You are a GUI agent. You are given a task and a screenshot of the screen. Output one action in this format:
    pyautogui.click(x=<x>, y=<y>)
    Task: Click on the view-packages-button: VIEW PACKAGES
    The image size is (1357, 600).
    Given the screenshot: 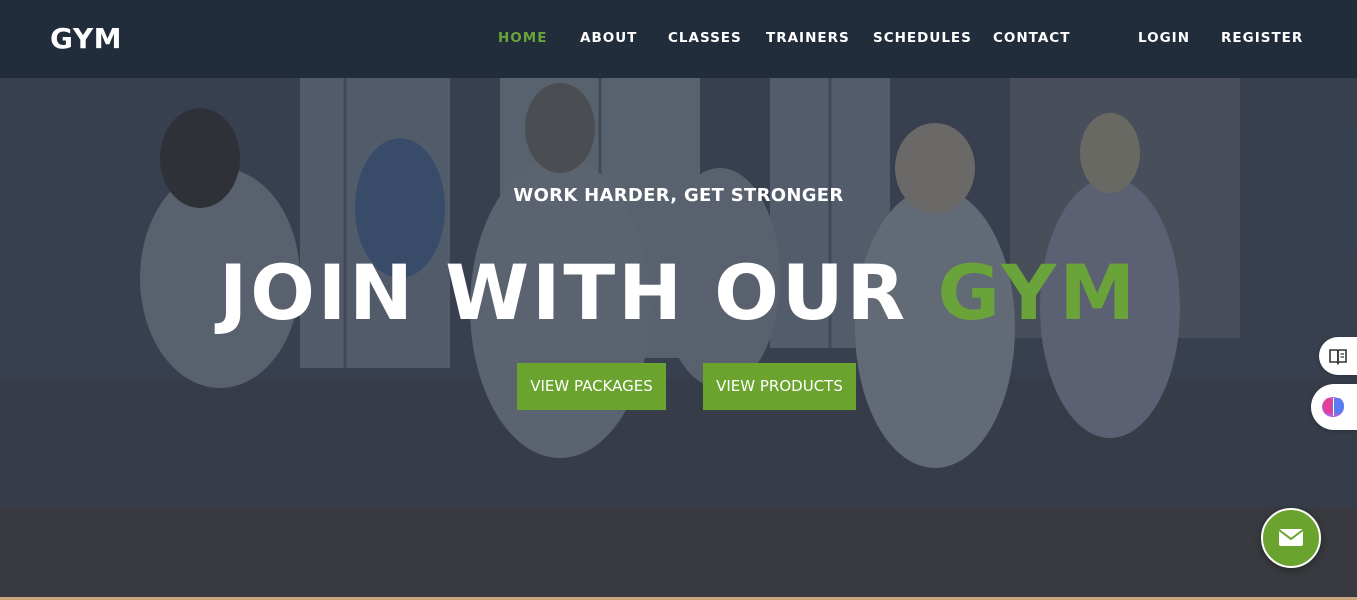 What is the action you would take?
    pyautogui.click(x=591, y=386)
    